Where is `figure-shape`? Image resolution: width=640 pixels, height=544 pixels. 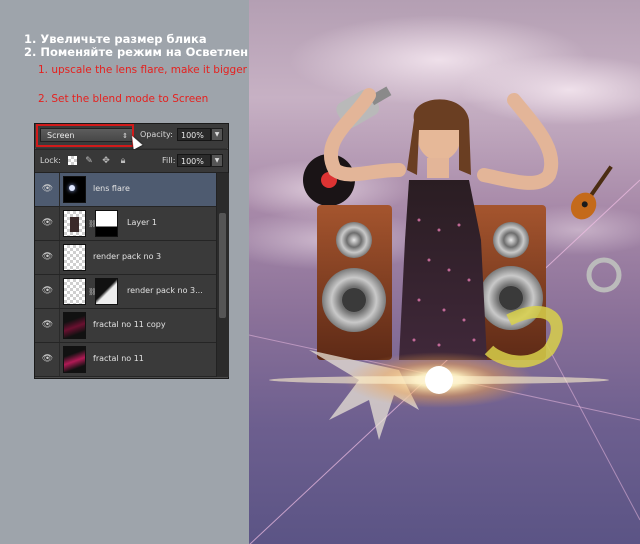
figure-shape is located at coordinates (74, 224).